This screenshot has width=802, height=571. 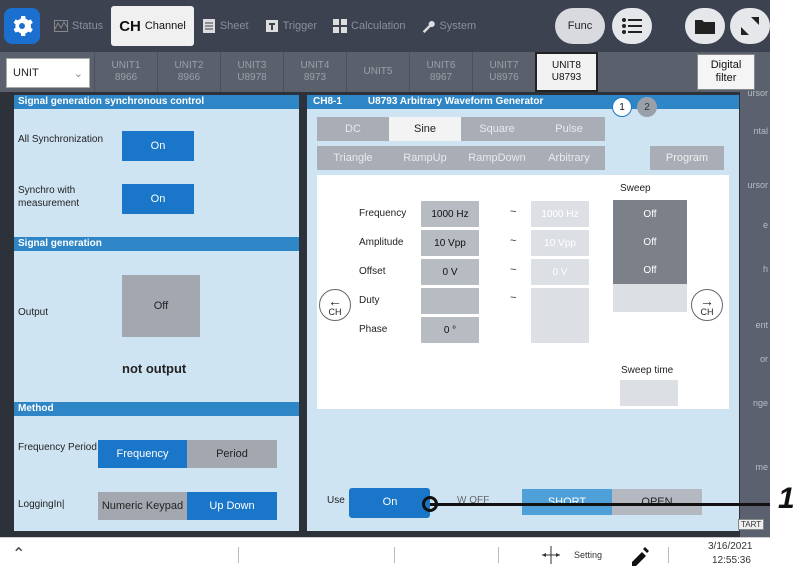 I want to click on side-label: h, so click(x=765, y=269).